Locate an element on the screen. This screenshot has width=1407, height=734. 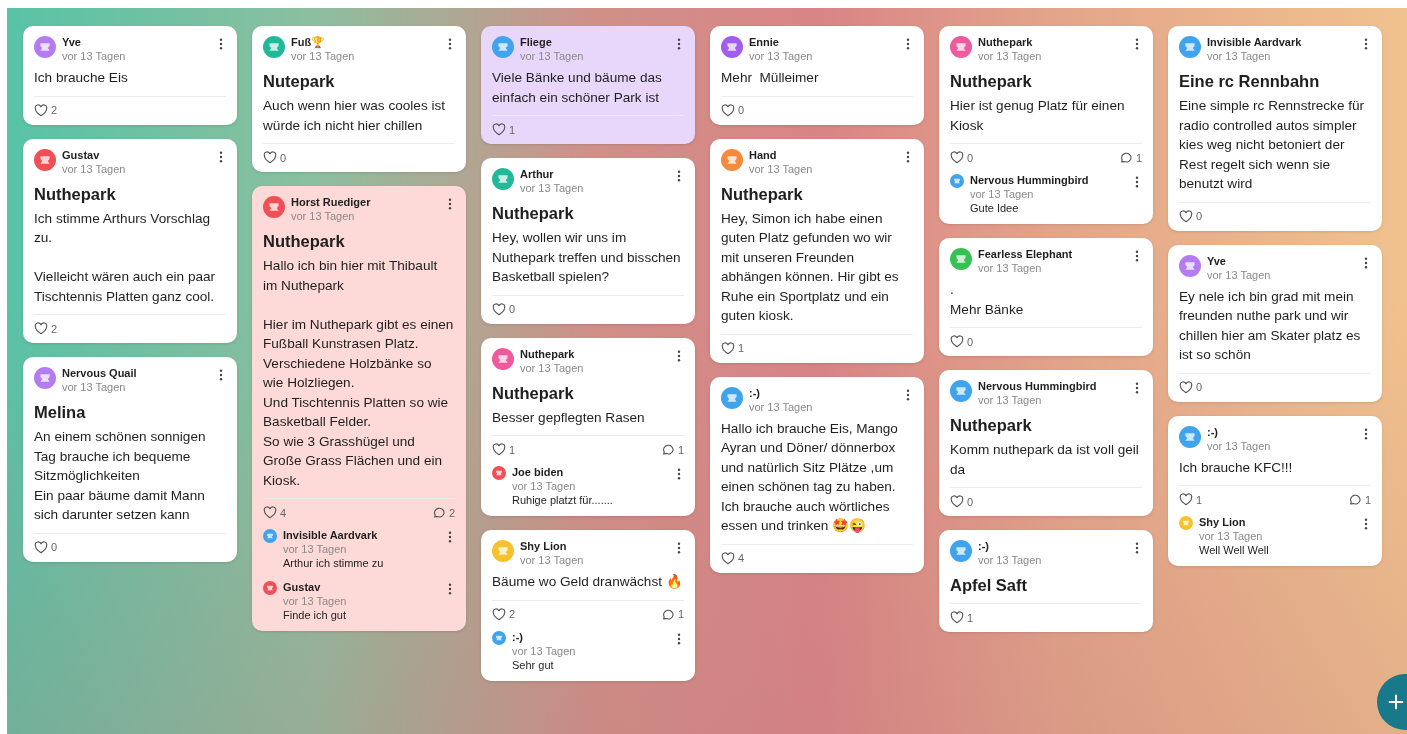
like-count: 2 is located at coordinates (54, 110).